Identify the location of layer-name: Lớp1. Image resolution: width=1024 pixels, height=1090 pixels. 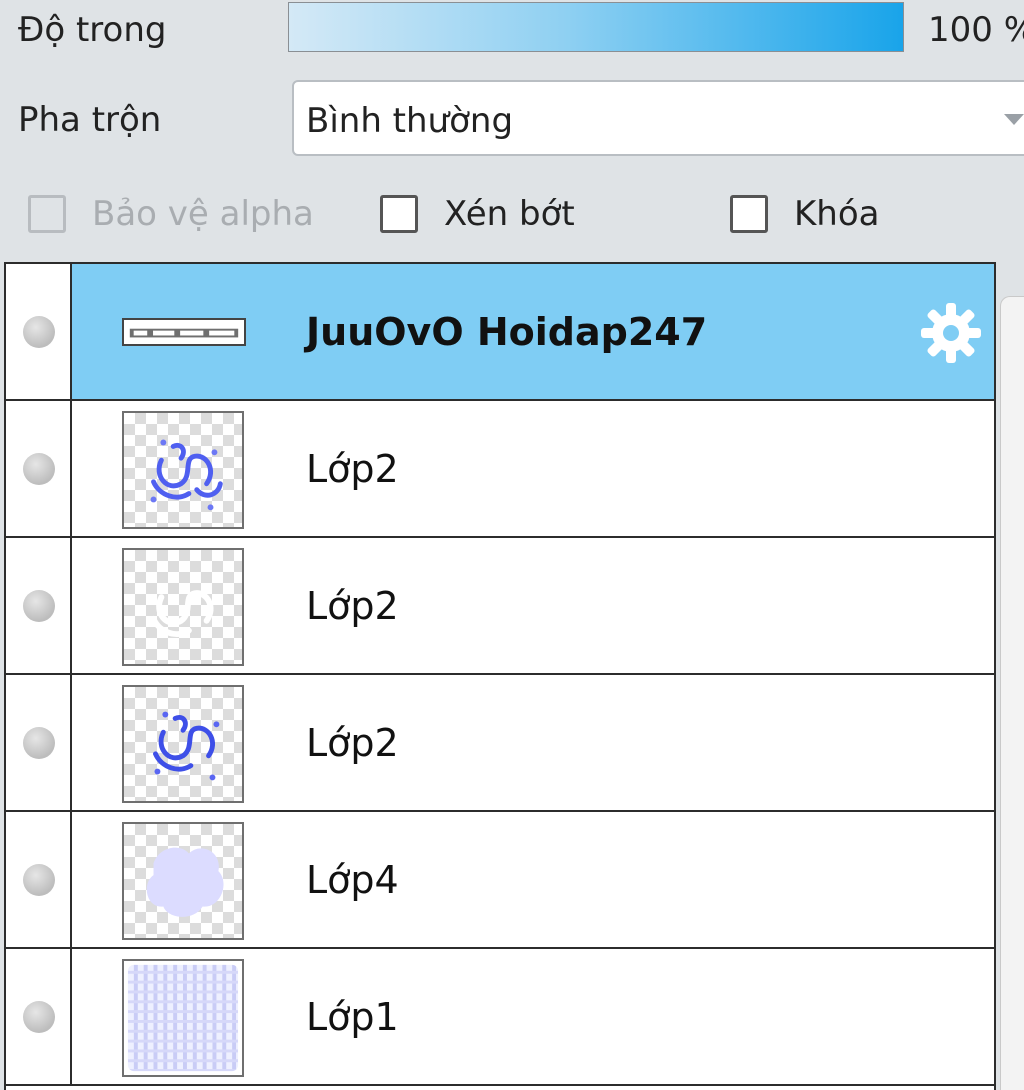
(352, 1016).